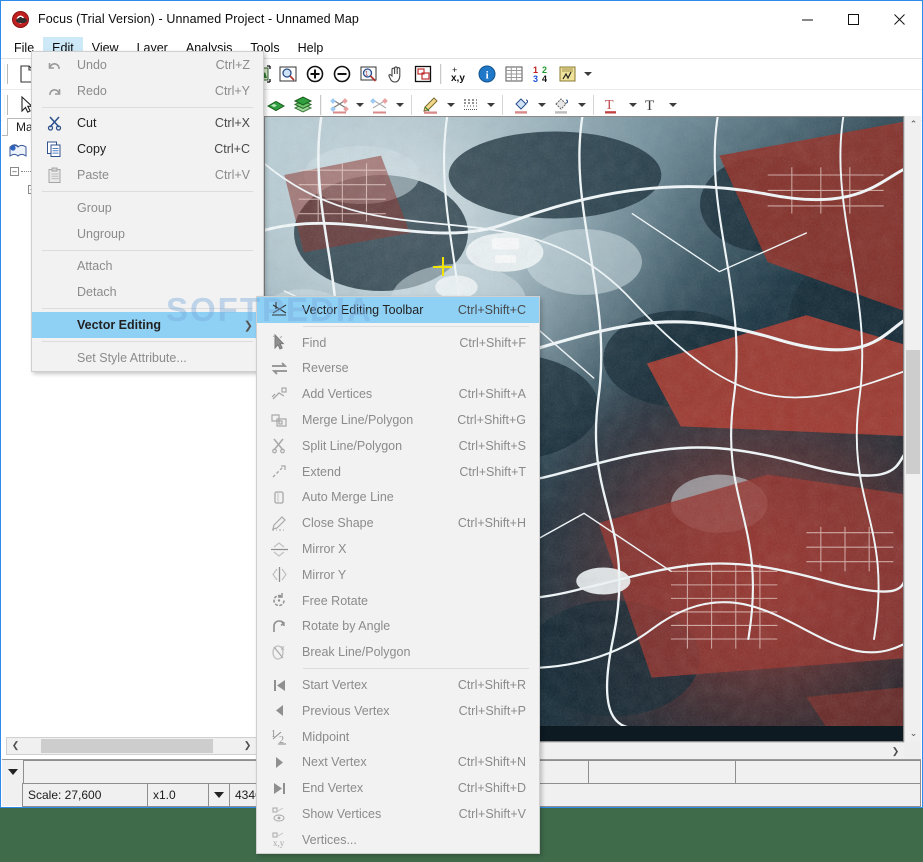  Describe the element at coordinates (632, 105) in the screenshot. I see `text-style-caret` at that location.